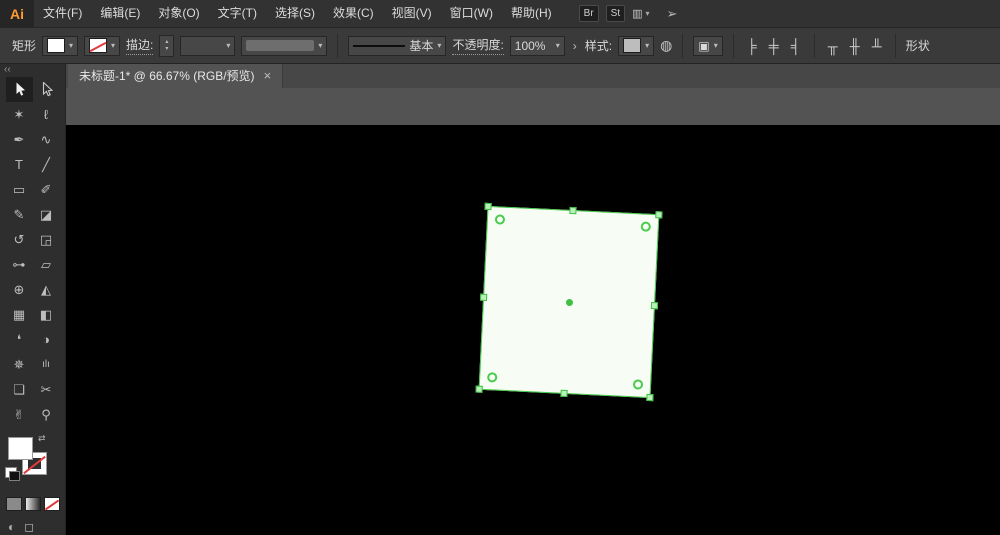 The width and height of the screenshot is (1000, 535). I want to click on curvature-tool: ∿, so click(46, 139).